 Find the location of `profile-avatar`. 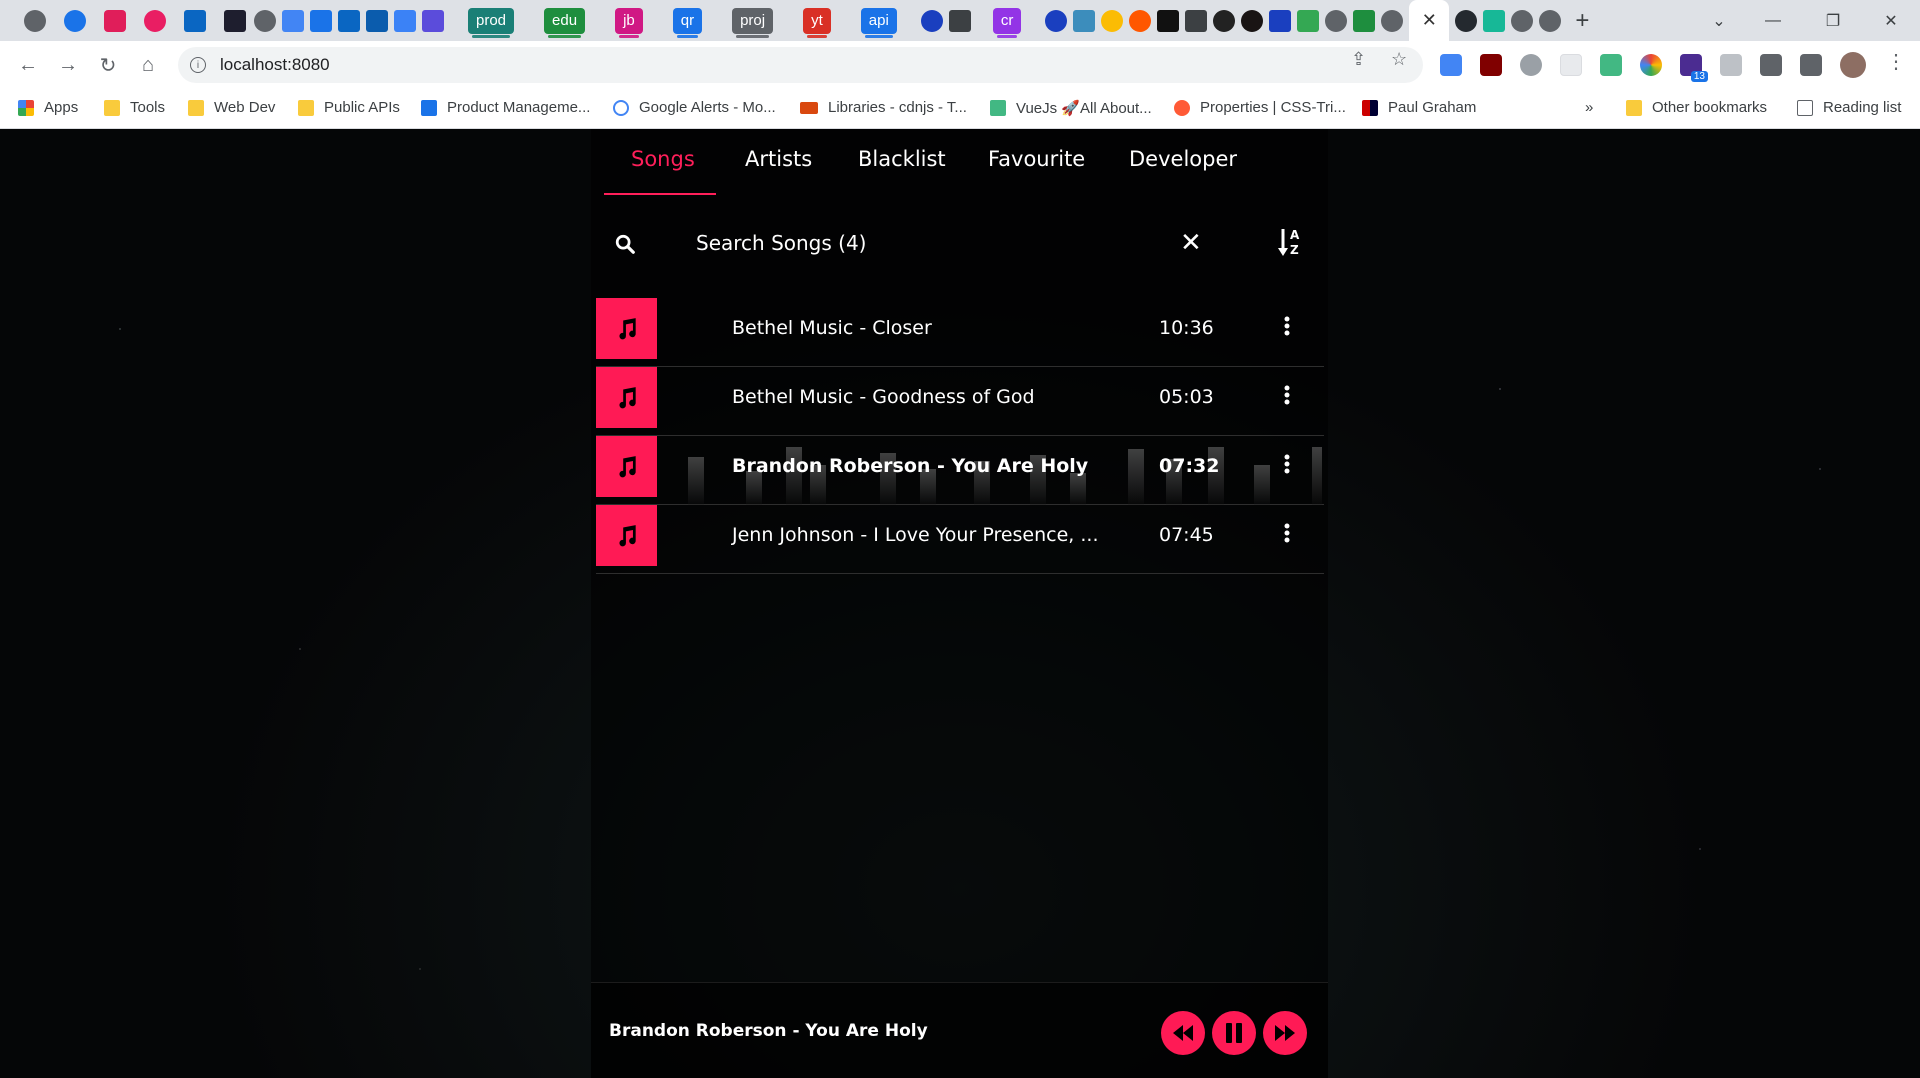

profile-avatar is located at coordinates (1853, 65).